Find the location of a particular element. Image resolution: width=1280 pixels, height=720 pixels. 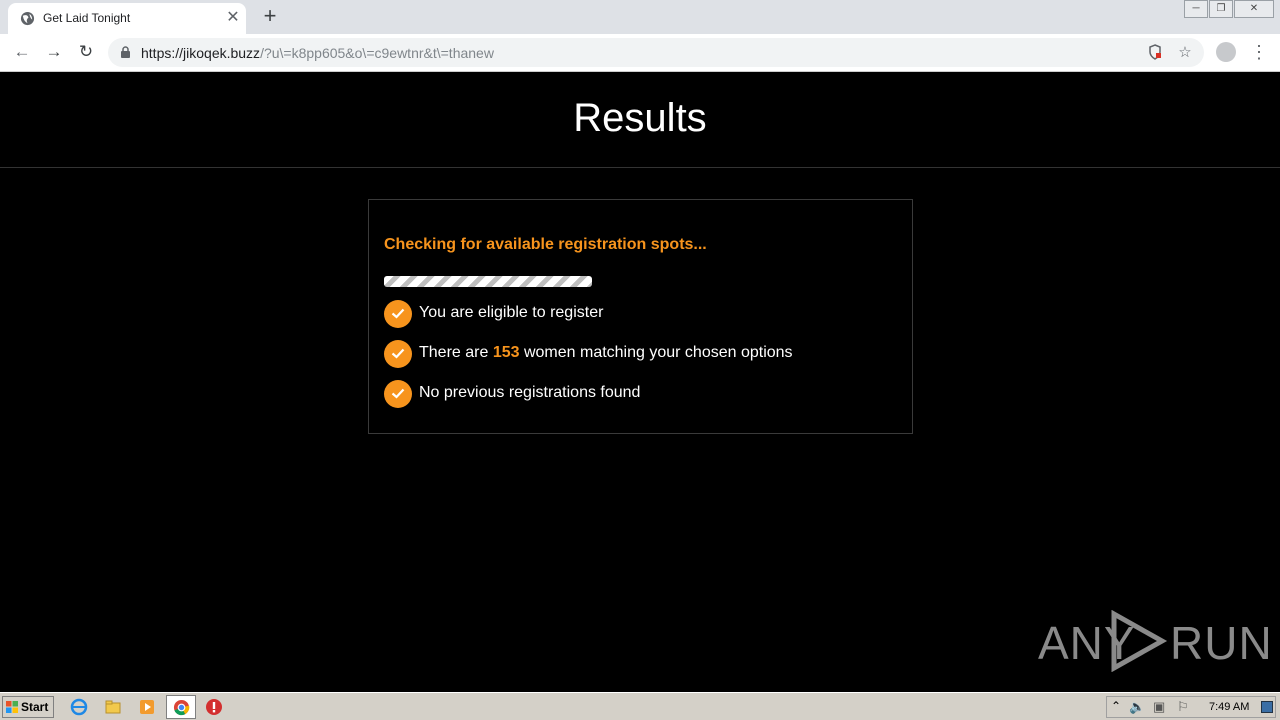

start-label: Start is located at coordinates (35, 707).